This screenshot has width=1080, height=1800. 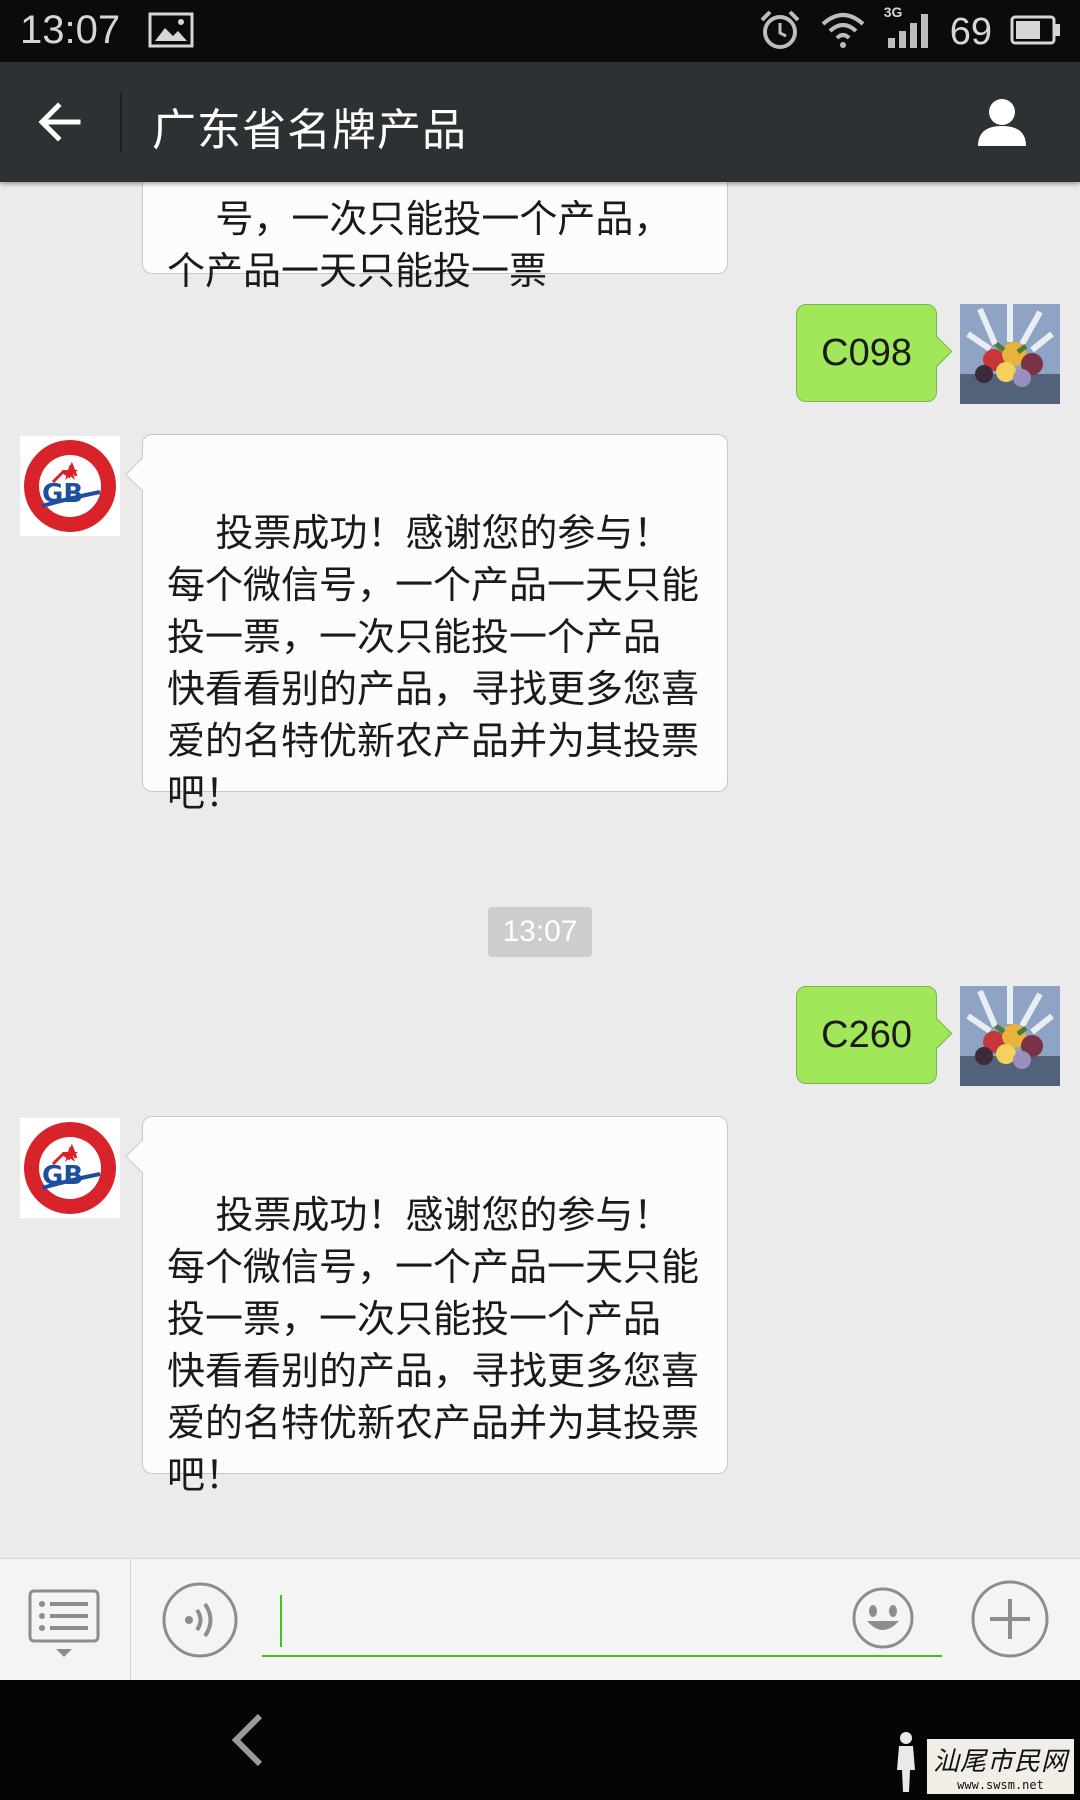 I want to click on menu-list-icon, so click(x=64, y=1625).